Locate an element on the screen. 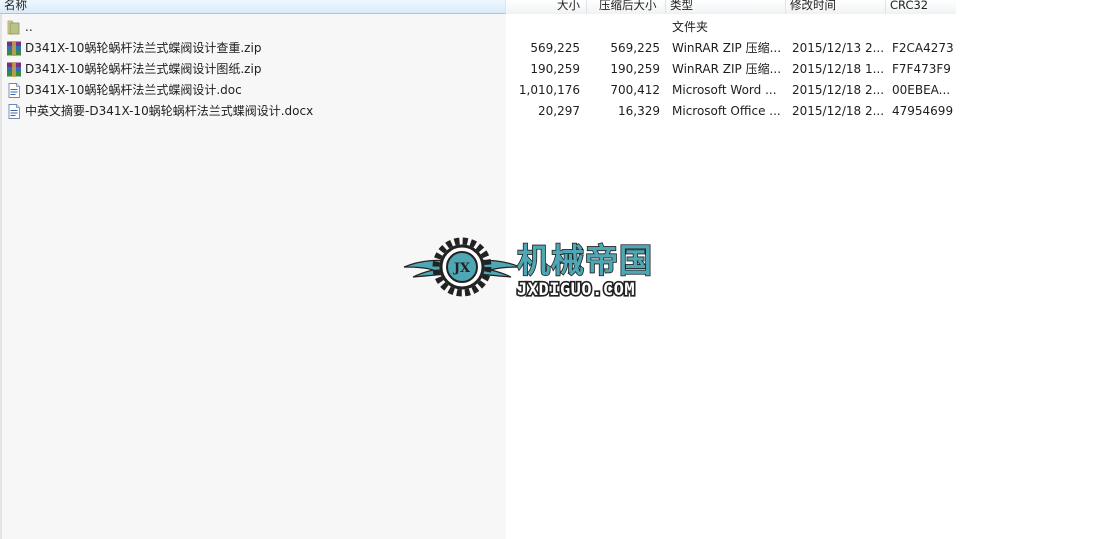 This screenshot has width=1100, height=539. folder-up-icon is located at coordinates (13, 27).